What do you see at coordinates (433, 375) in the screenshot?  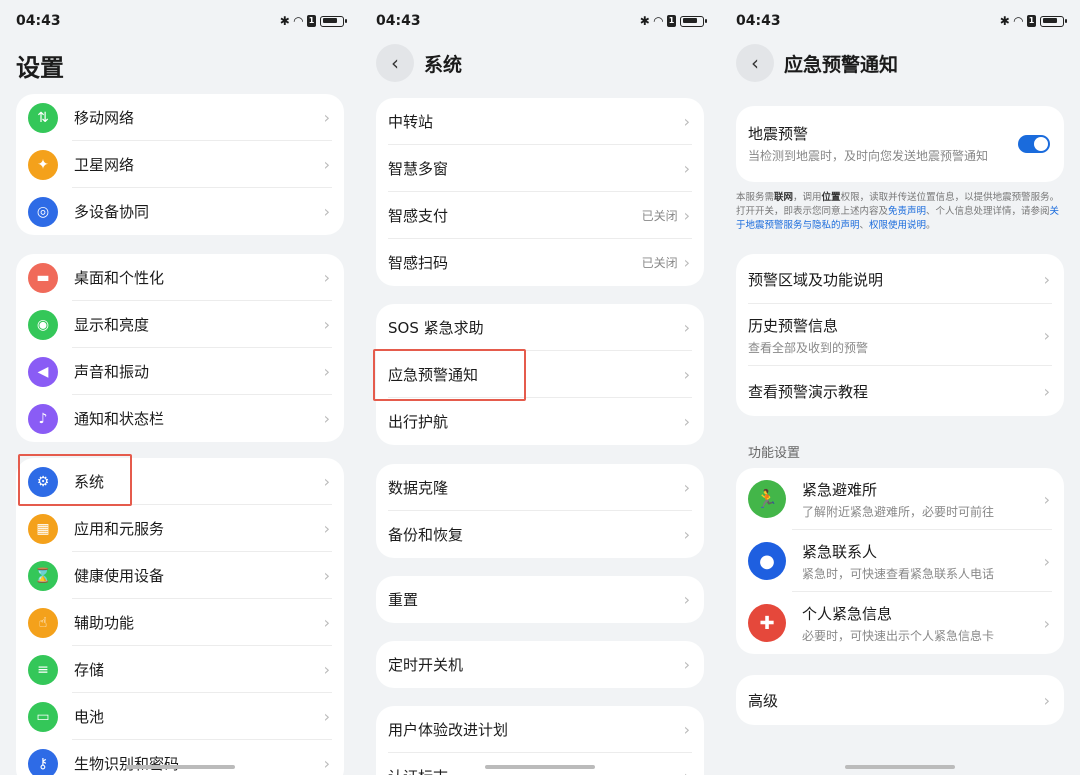 I see `list-item-label: 应急预警通知` at bounding box center [433, 375].